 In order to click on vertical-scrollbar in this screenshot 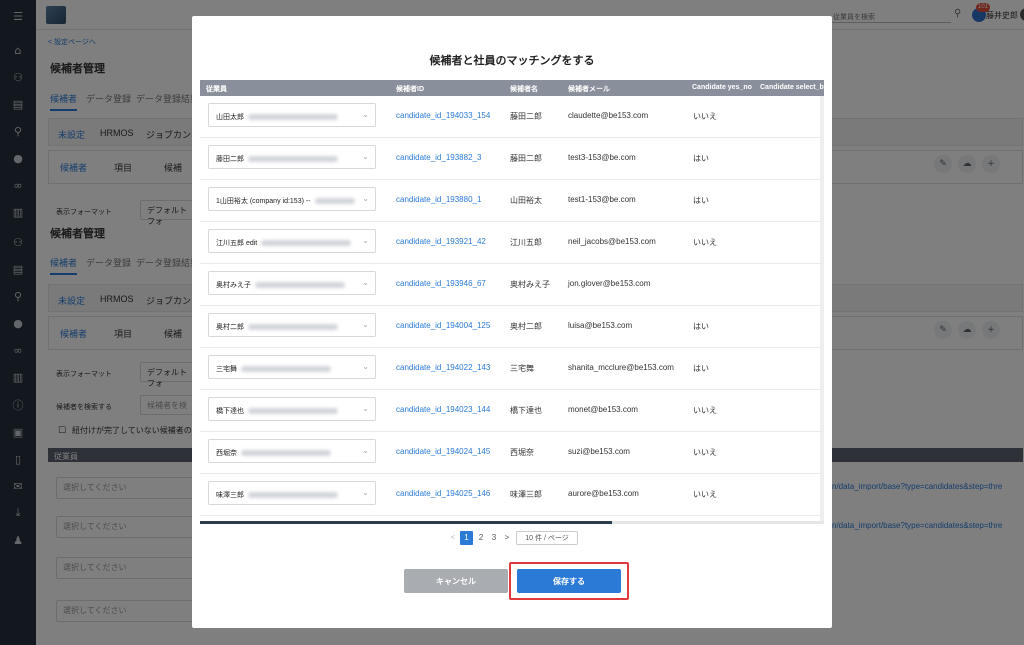, I will do `click(822, 310)`.